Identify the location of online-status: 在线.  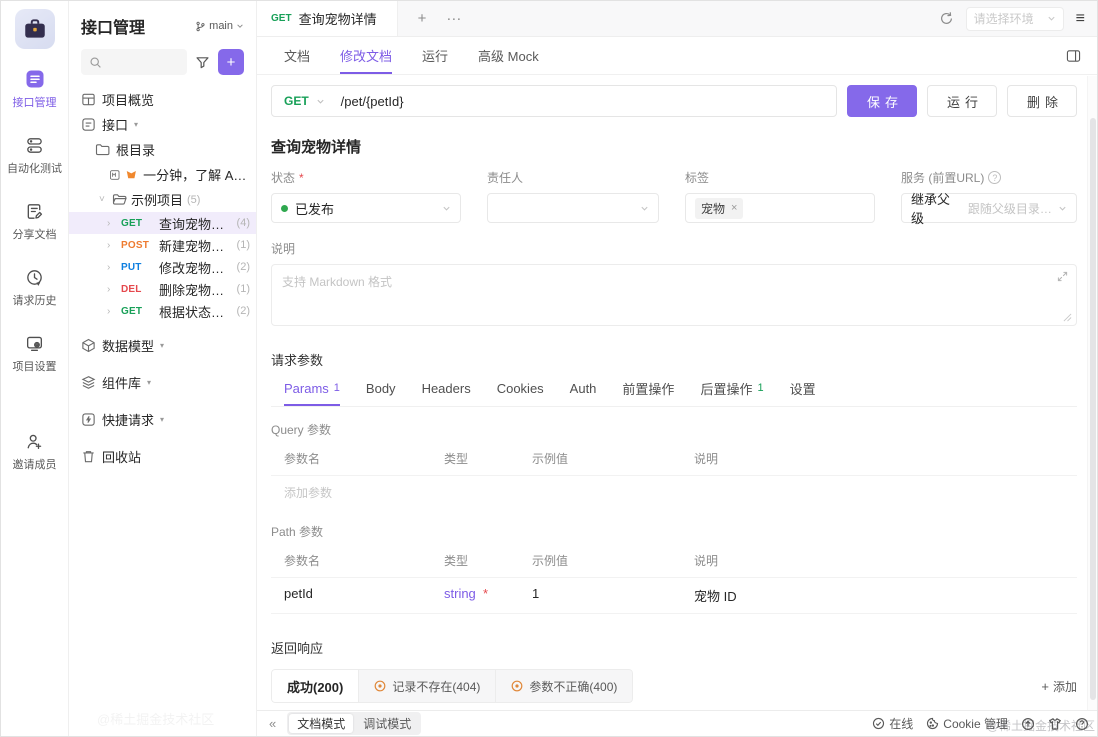
(892, 723).